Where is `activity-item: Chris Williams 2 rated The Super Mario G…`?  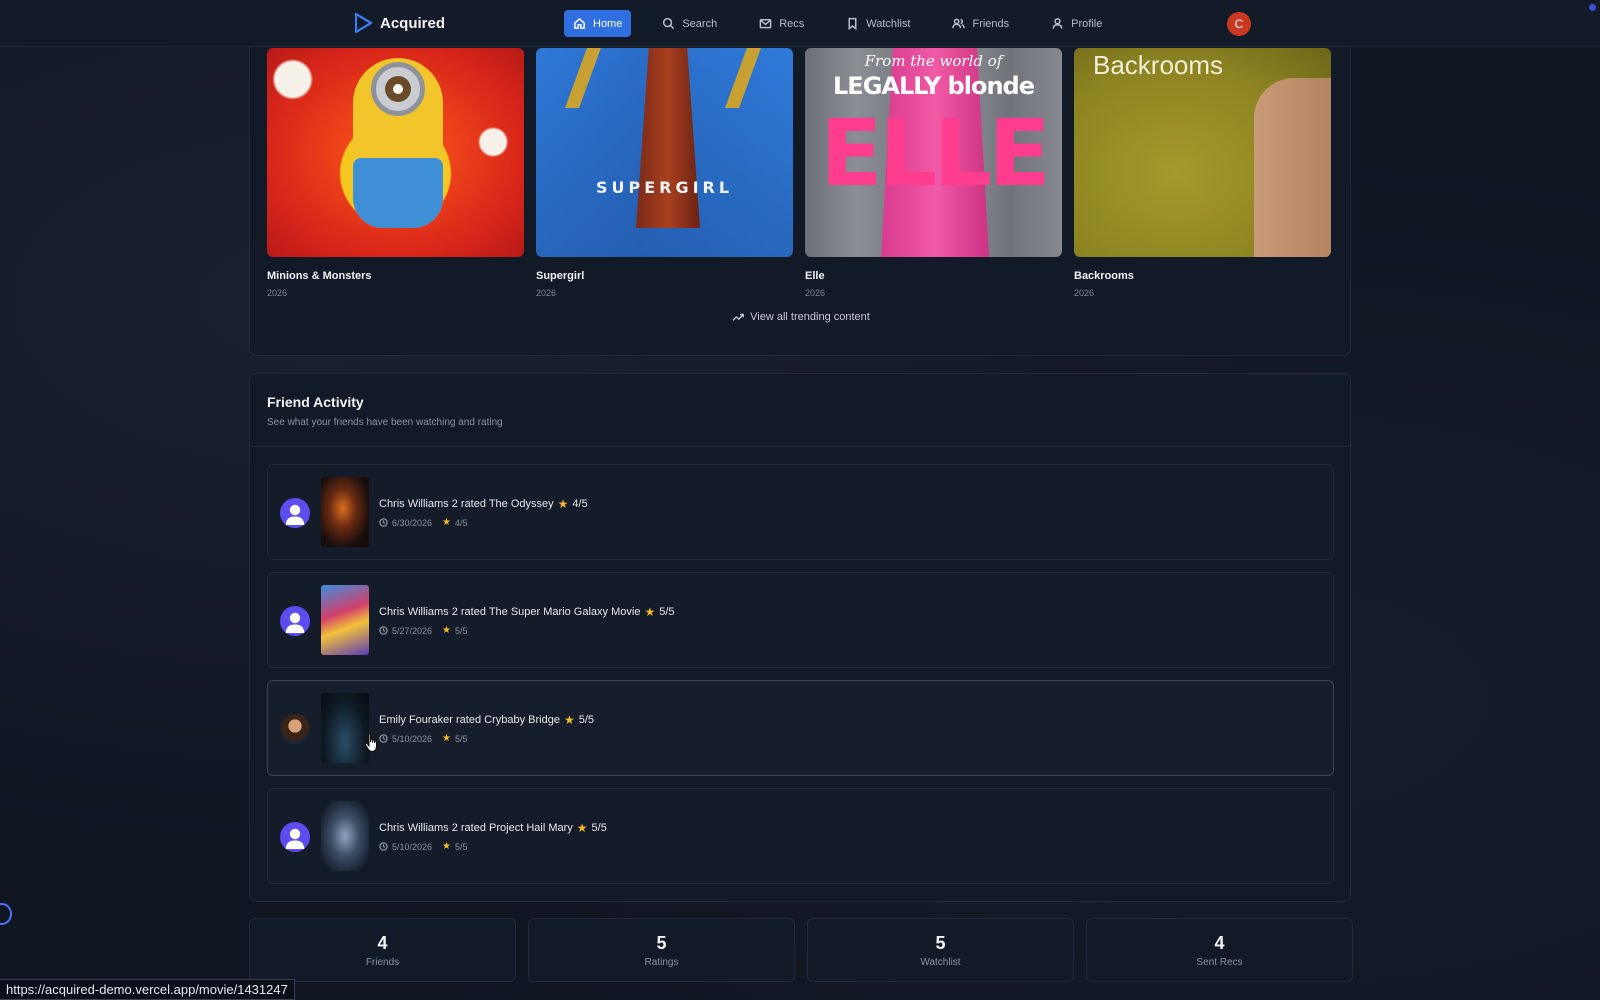
activity-item: Chris Williams 2 rated The Super Mario G… is located at coordinates (800, 620).